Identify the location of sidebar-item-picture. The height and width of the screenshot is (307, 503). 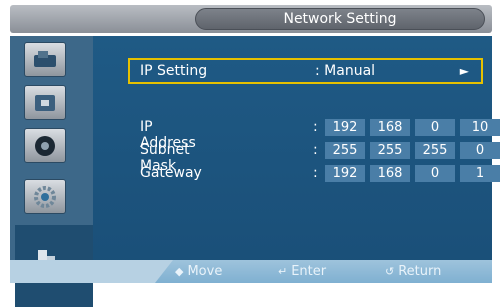
(45, 59).